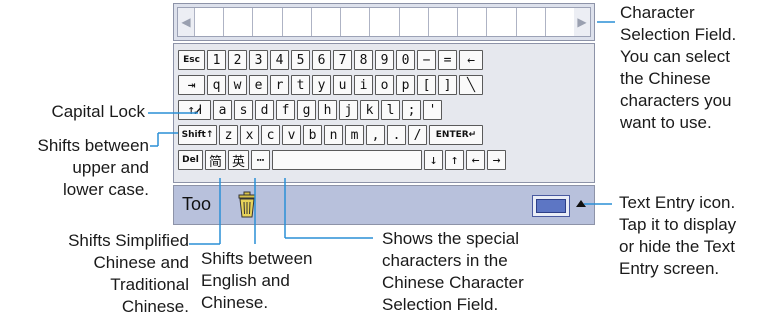 The height and width of the screenshot is (320, 781). I want to click on callout-line: Capital Lock, so click(98, 111).